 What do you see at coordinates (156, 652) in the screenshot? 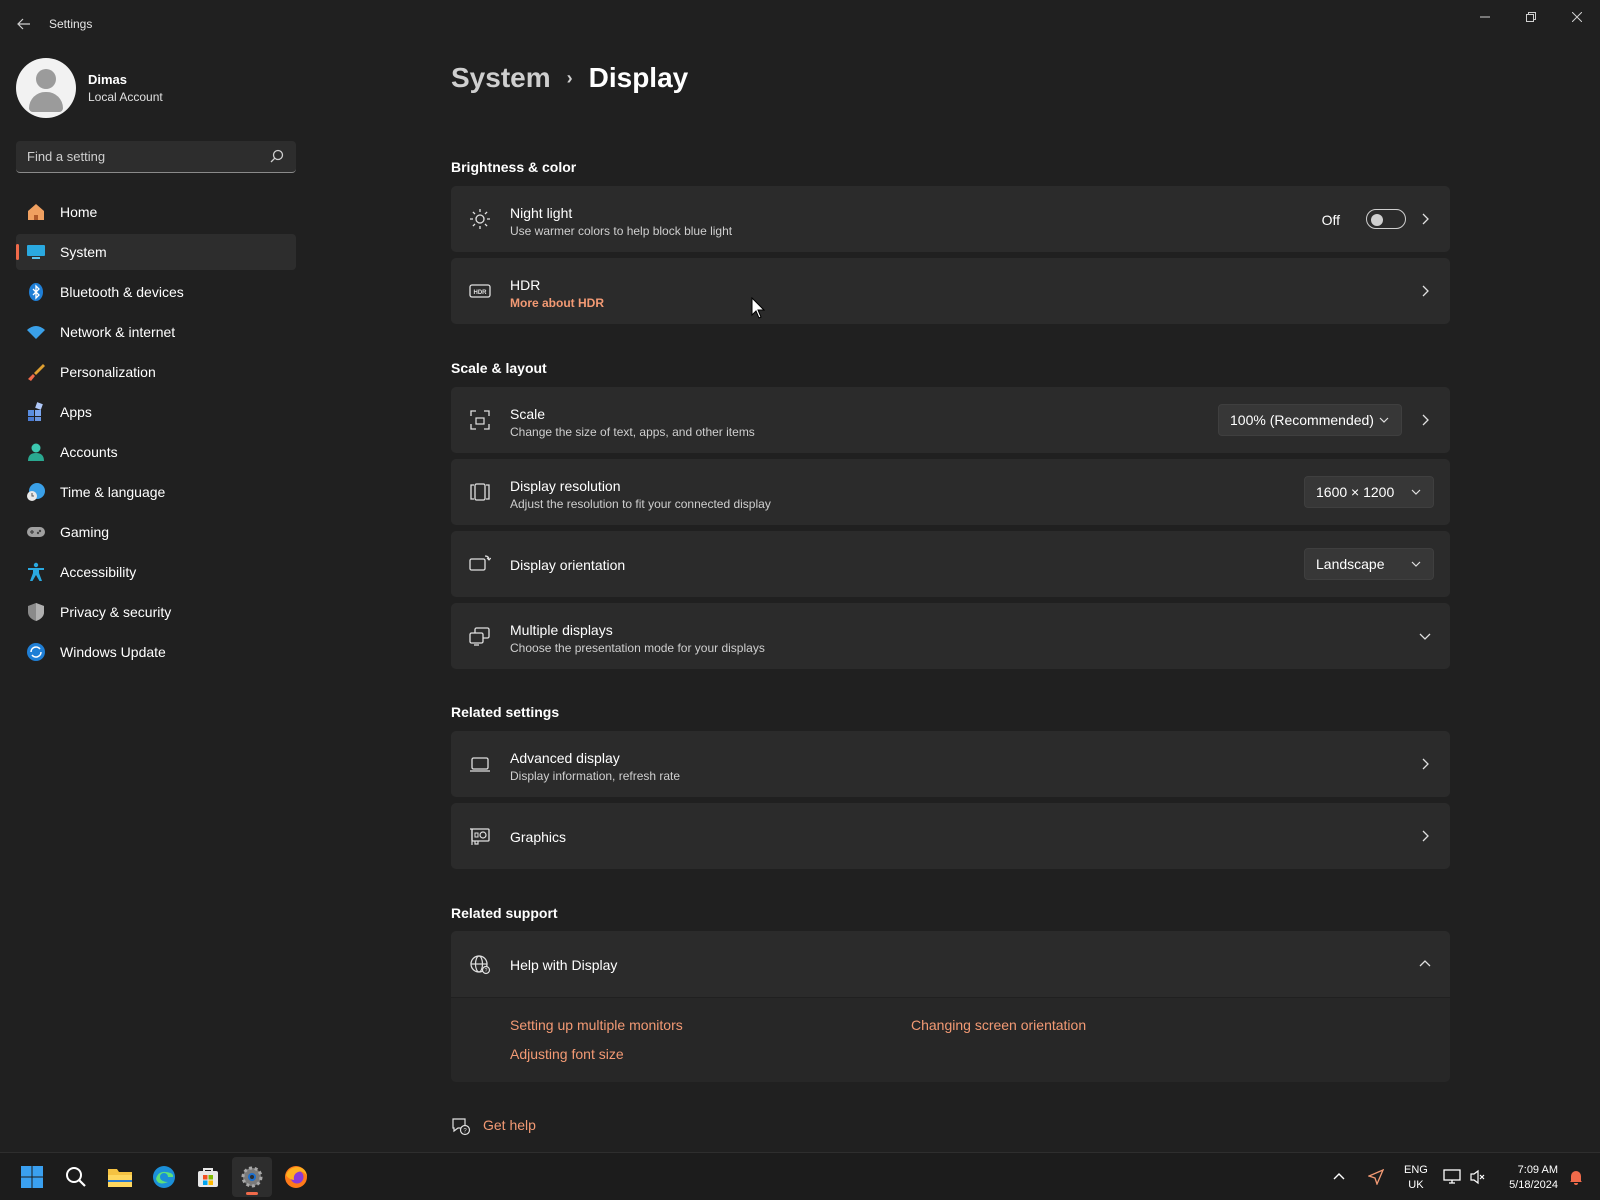
I see `sidebar-item-windows-update: Windows Update` at bounding box center [156, 652].